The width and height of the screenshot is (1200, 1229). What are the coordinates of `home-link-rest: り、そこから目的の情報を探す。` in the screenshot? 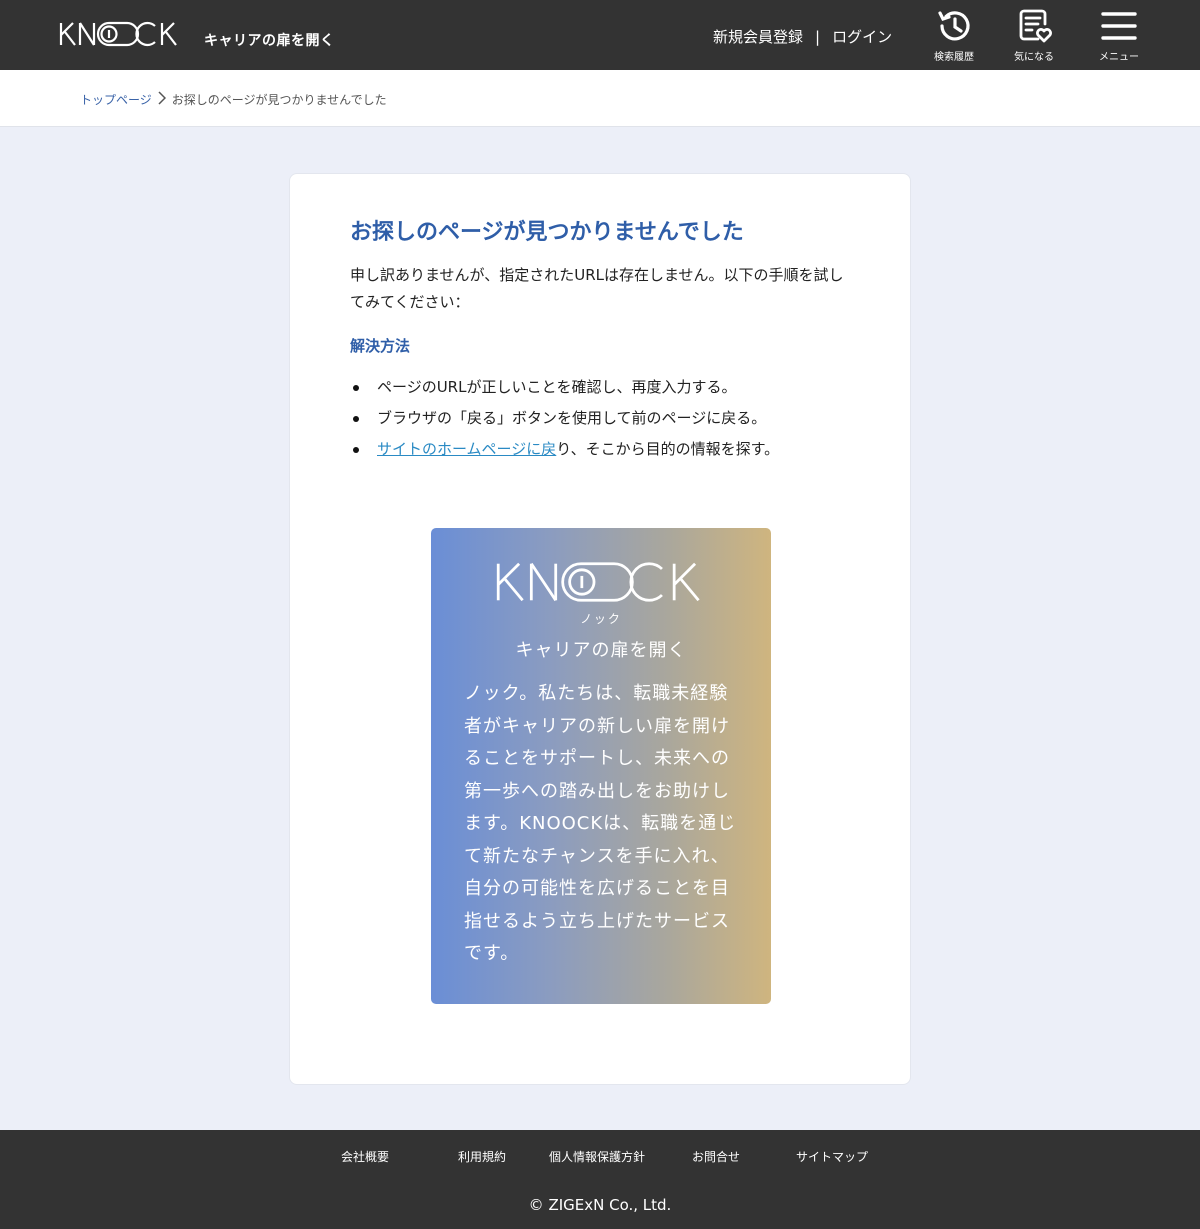 It's located at (668, 449).